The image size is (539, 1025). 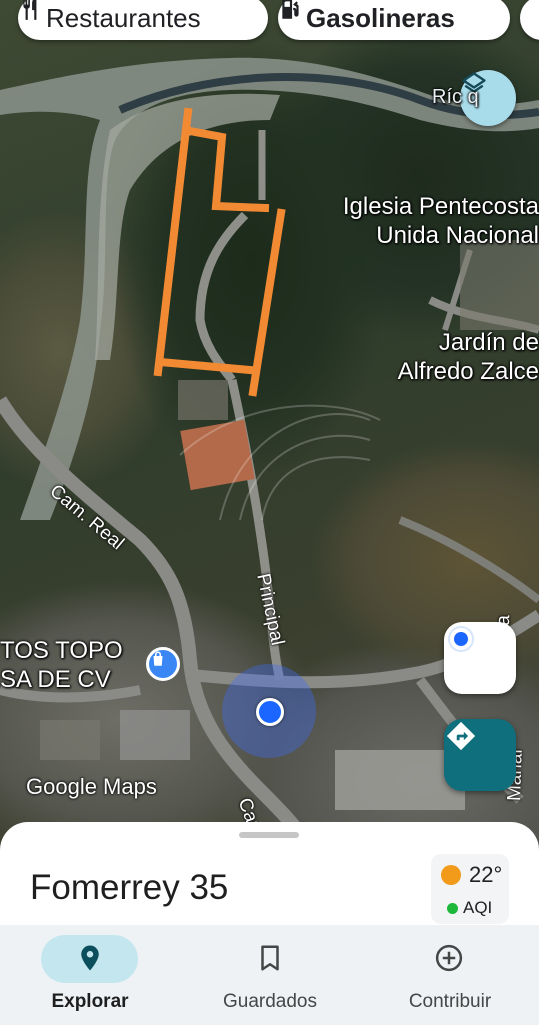 I want to click on nav-explore-label: Explorar, so click(x=90, y=1001).